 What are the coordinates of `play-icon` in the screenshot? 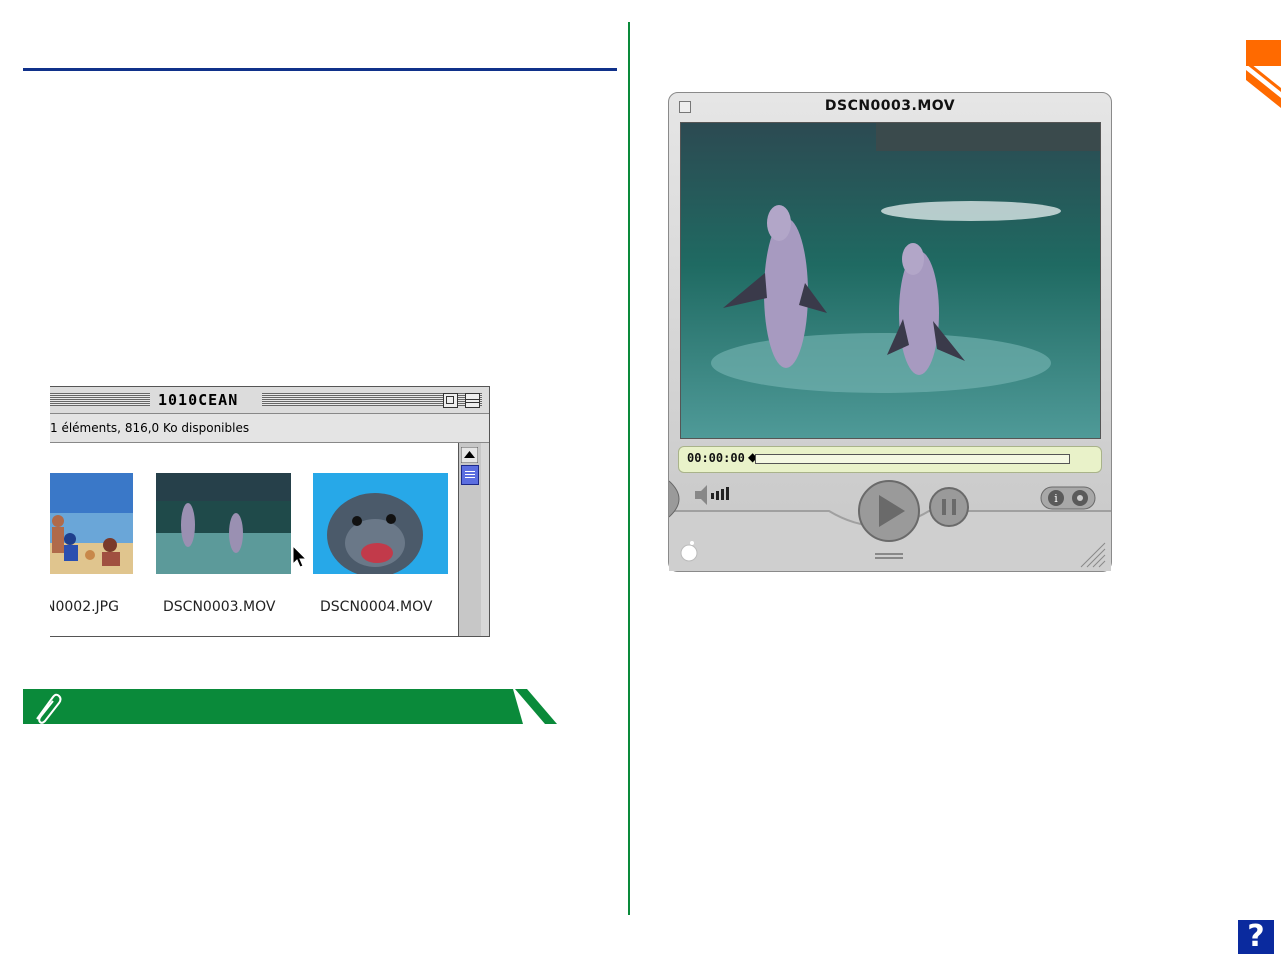 It's located at (889, 511).